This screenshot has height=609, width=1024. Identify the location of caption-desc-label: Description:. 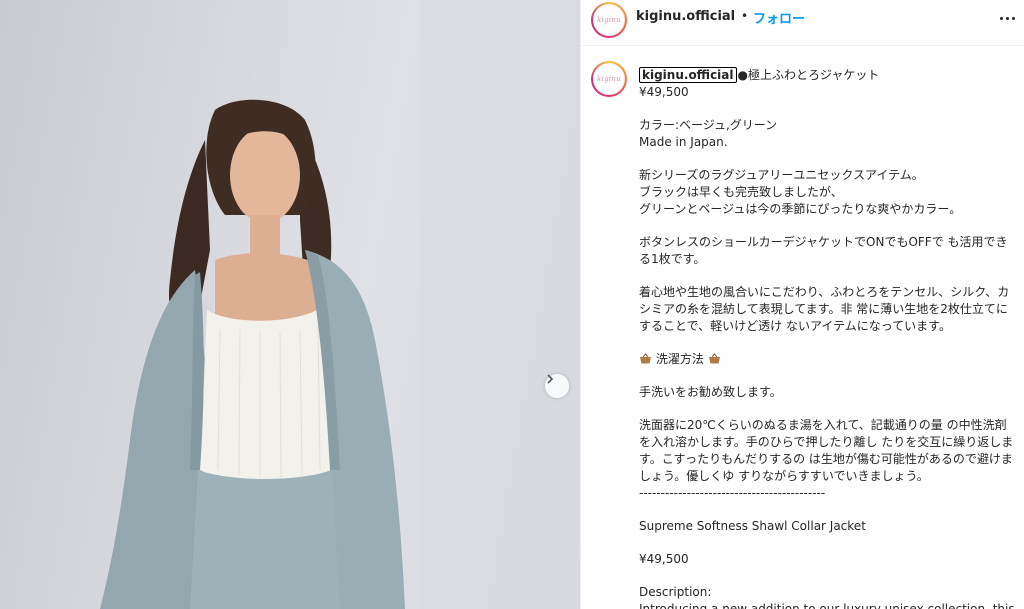
(675, 592).